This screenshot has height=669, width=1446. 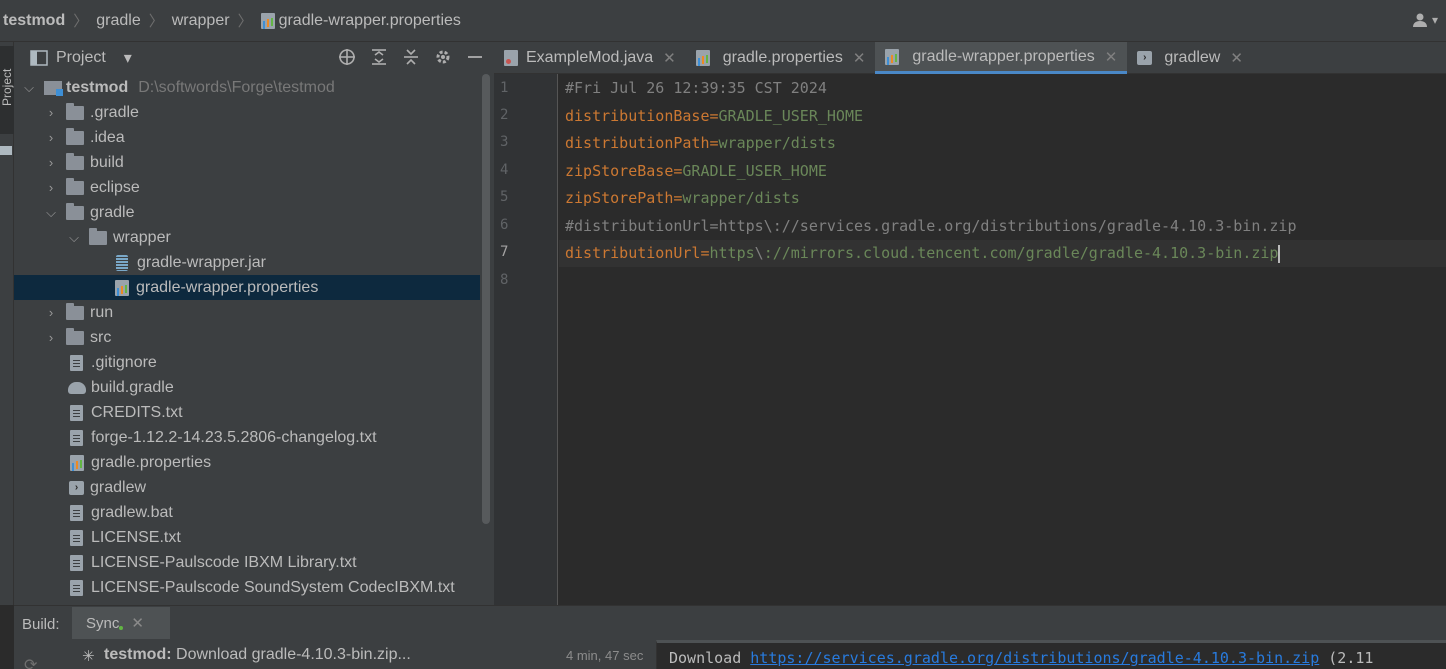 I want to click on module-folder-icon, so click(x=53, y=88).